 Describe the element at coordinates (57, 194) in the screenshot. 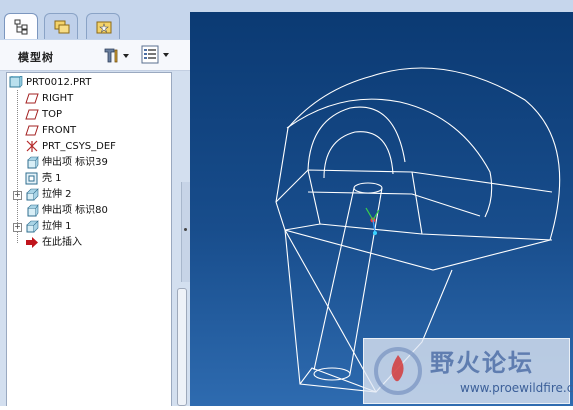

I see `tree-item-label: 拉伸 2` at that location.